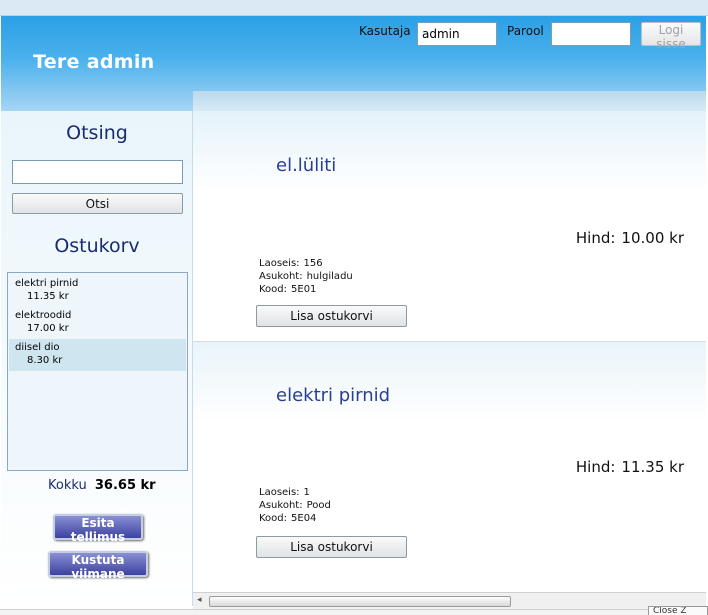 This screenshot has width=708, height=615. I want to click on location-value: hulgiladu, so click(329, 276).